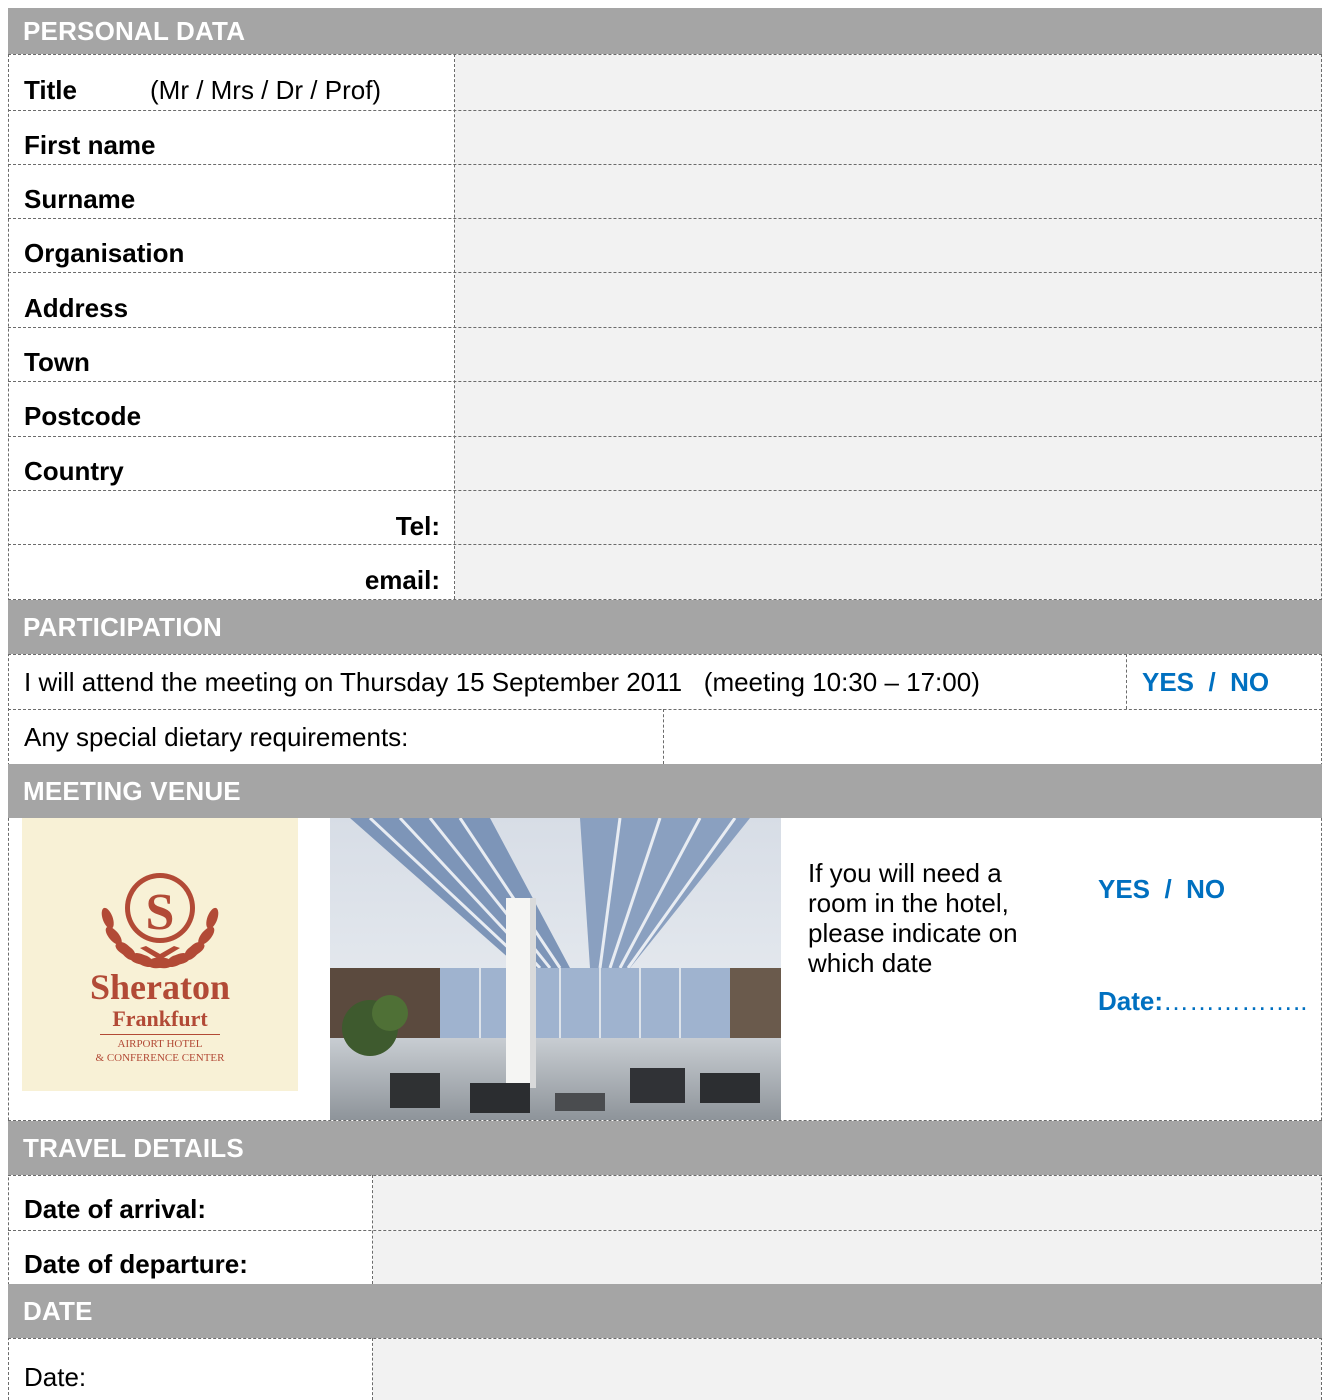 The width and height of the screenshot is (1325, 1400). Describe the element at coordinates (1131, 1001) in the screenshot. I see `room-date-label: Date:` at that location.